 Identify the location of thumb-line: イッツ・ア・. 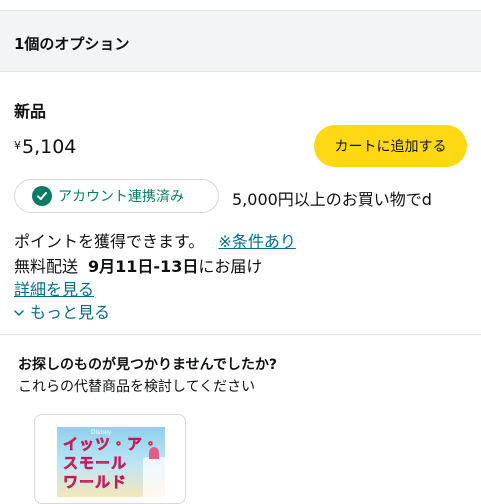
(111, 444).